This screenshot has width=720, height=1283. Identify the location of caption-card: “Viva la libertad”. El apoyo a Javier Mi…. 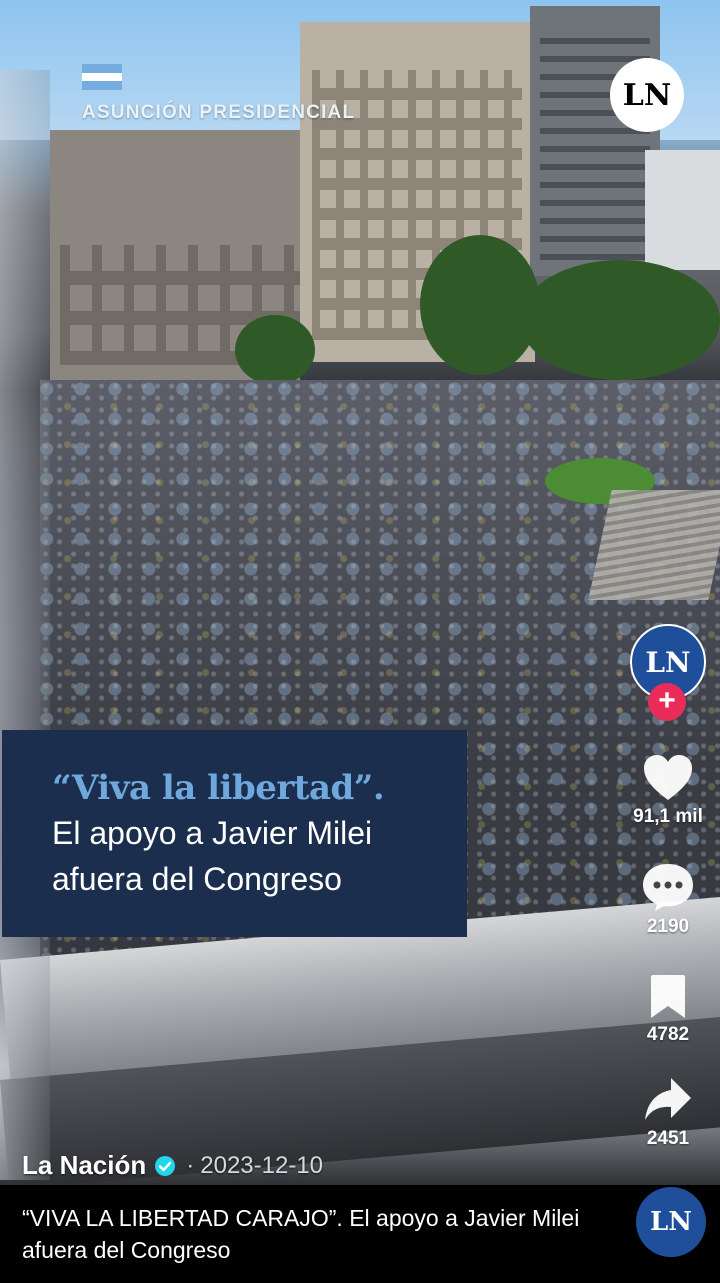
(234, 833).